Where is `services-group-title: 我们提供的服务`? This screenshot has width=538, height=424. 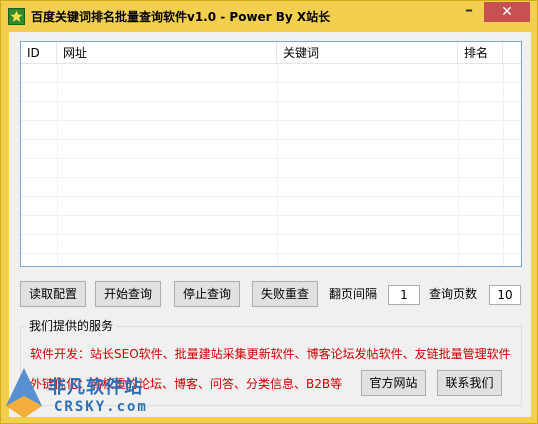 services-group-title: 我们提供的服务 is located at coordinates (71, 326).